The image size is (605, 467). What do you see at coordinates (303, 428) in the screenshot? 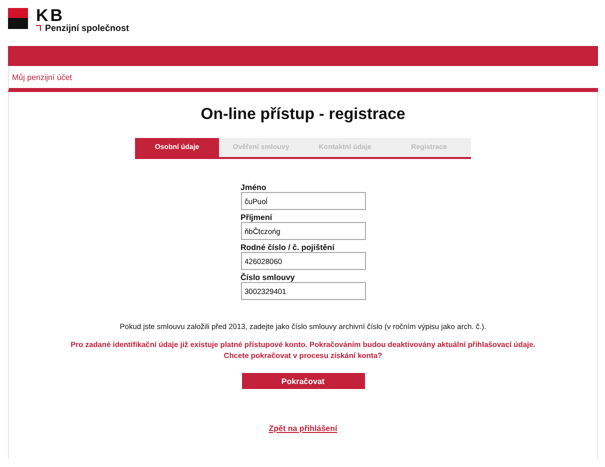
I see `back-link: Zpět na přihlášení` at bounding box center [303, 428].